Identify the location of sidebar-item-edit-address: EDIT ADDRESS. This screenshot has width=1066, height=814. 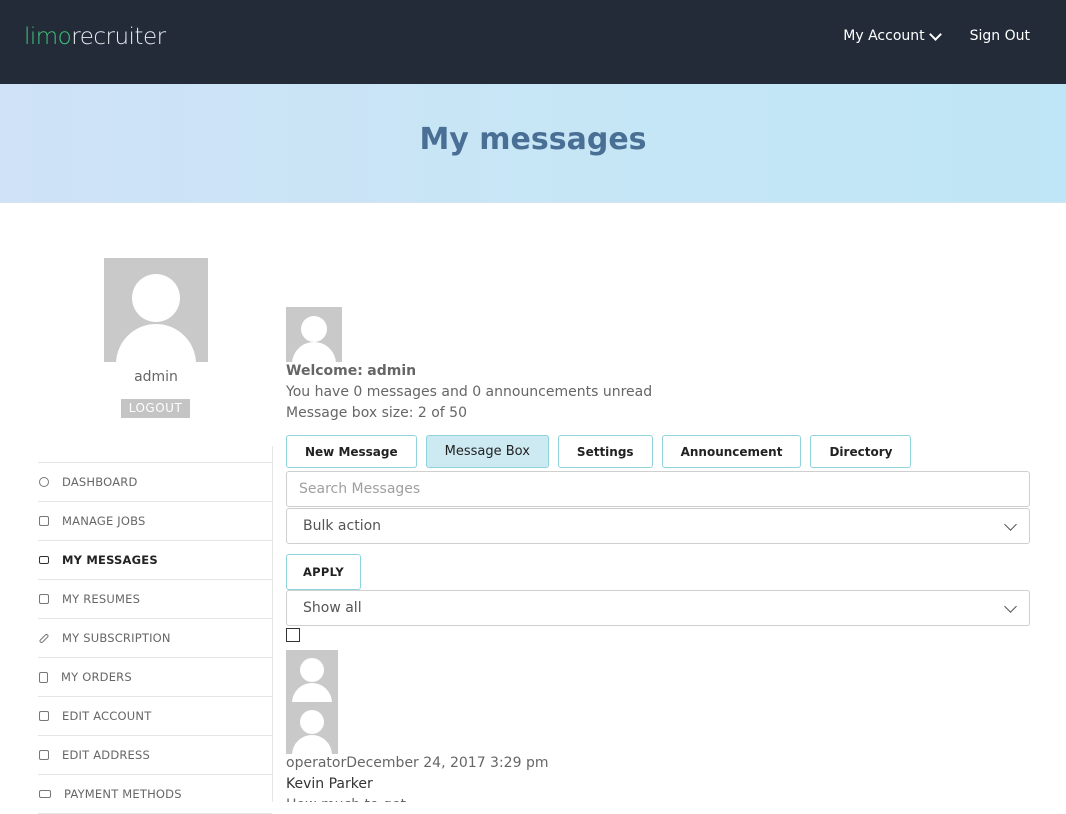
(155, 755).